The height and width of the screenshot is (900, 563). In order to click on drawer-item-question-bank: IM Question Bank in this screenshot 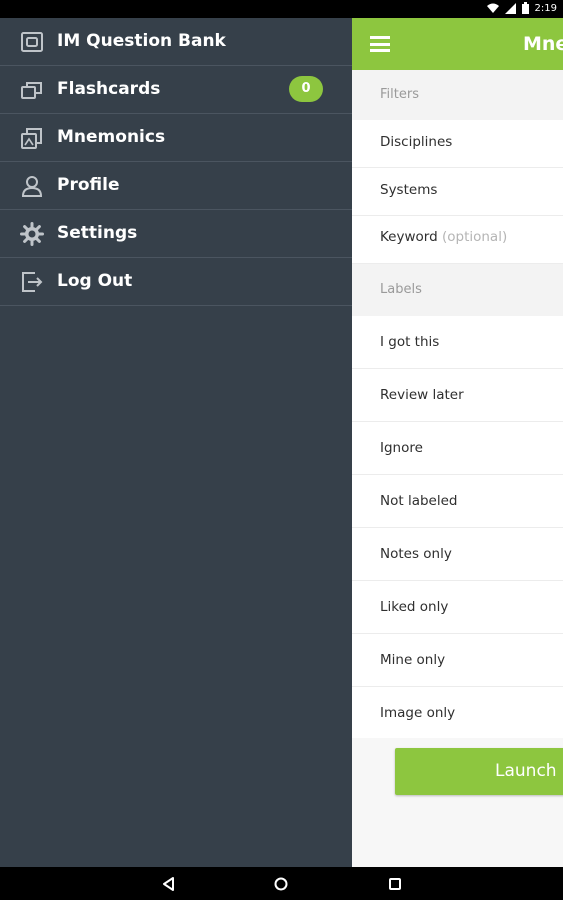, I will do `click(176, 42)`.